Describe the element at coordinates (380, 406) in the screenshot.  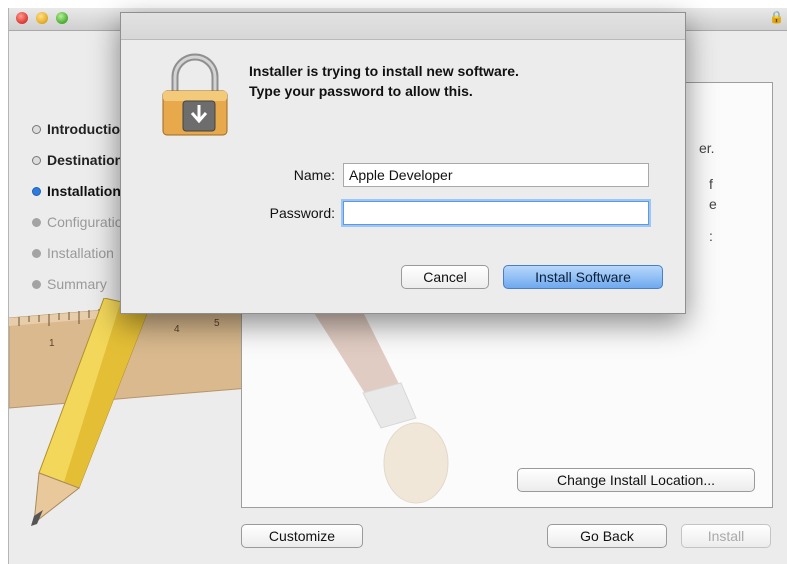
I see `brush-icon` at that location.